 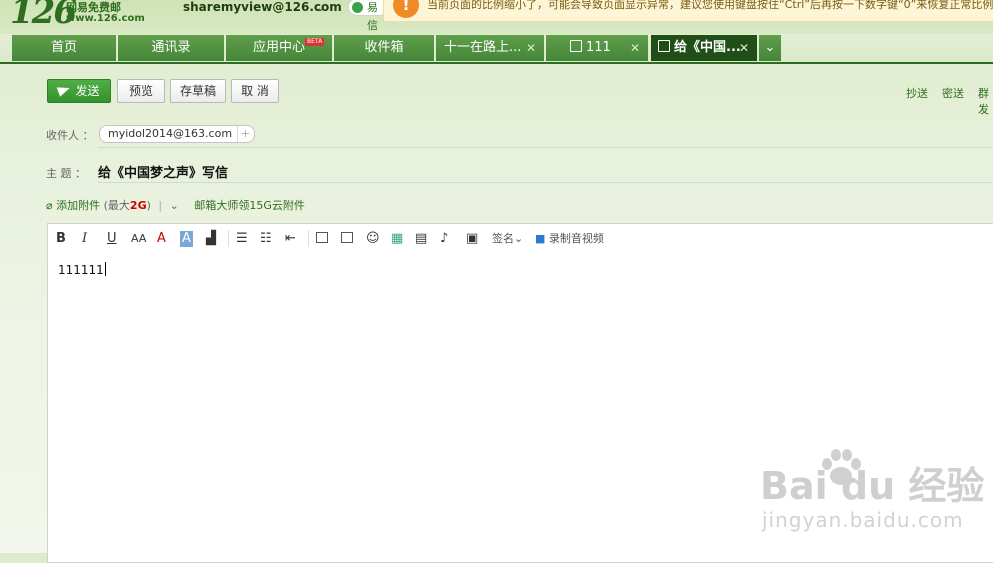 I want to click on attachment-row: ⌀ 添加附件 (最大2G) | ⌄ 邮箱大师领15G云附件, so click(x=175, y=205).